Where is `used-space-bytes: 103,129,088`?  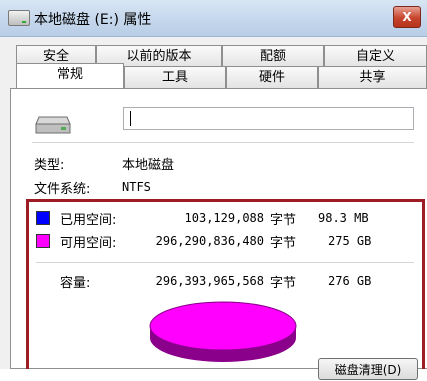
used-space-bytes: 103,129,088 is located at coordinates (224, 218).